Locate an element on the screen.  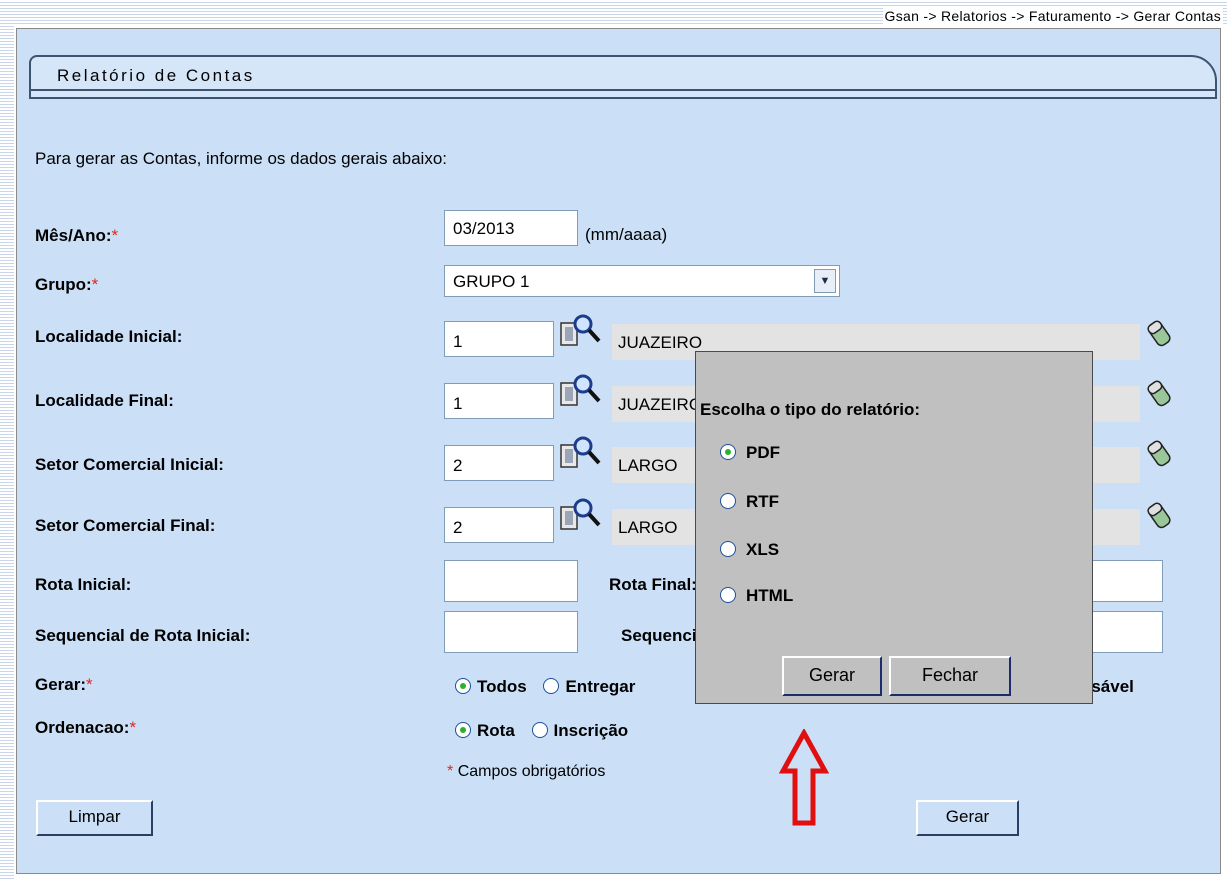
ordenacao-inscricao-label: Inscrição is located at coordinates (591, 730).